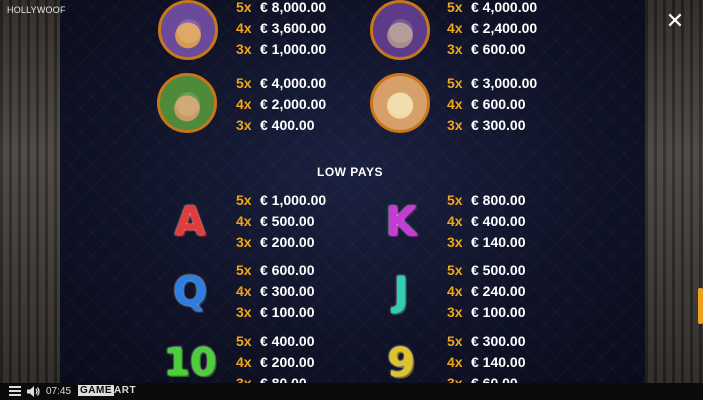 Image resolution: width=703 pixels, height=400 pixels. What do you see at coordinates (275, 291) in the screenshot?
I see `paytable-entry: 5x € 600.00 4x € 300.00 3x € 100.00` at bounding box center [275, 291].